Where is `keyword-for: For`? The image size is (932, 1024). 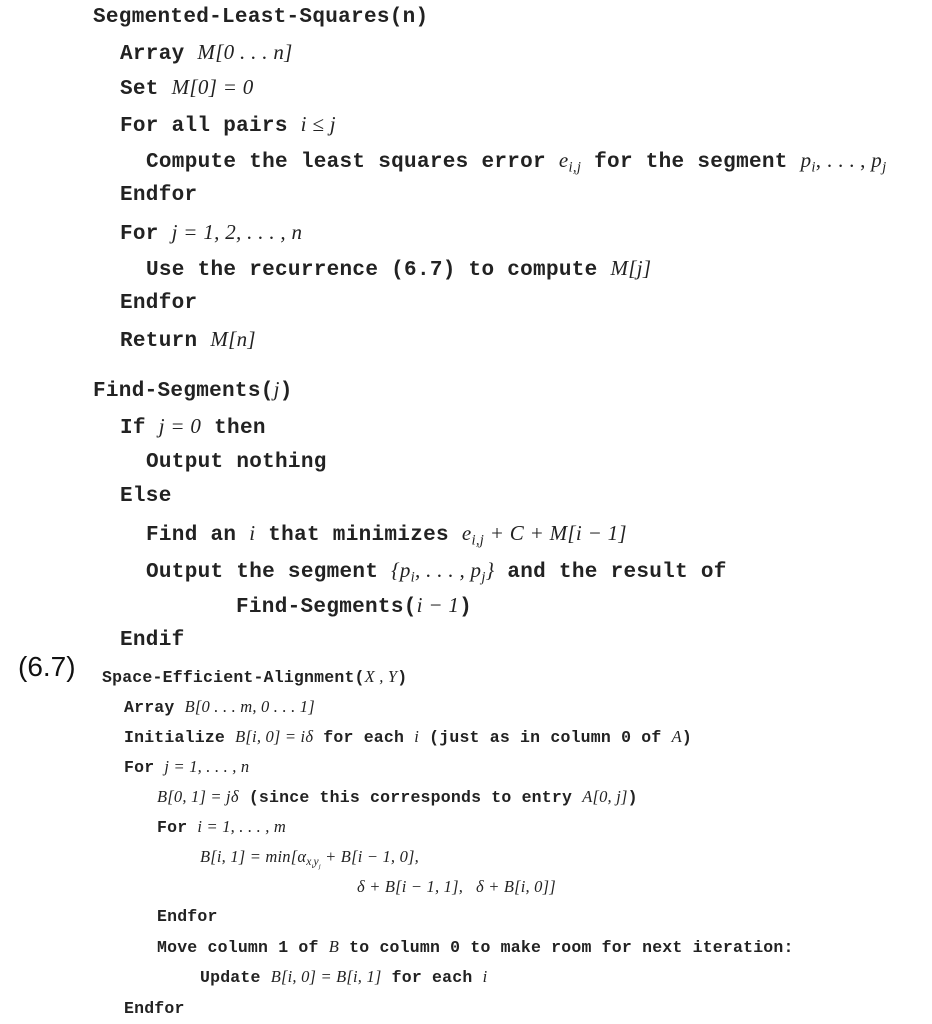
keyword-for: For is located at coordinates (139, 234).